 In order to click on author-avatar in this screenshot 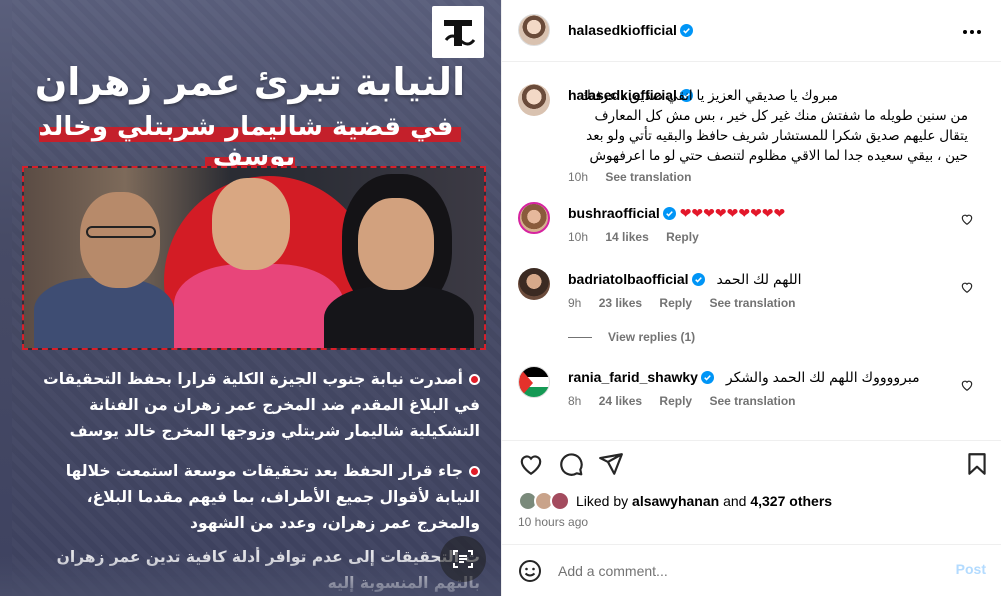, I will do `click(534, 30)`.